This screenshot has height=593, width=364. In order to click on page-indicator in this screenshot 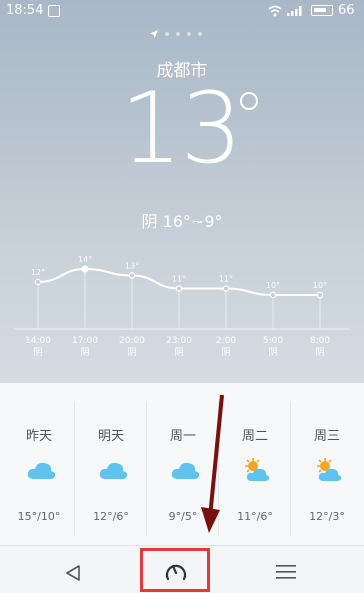, I will do `click(176, 34)`.